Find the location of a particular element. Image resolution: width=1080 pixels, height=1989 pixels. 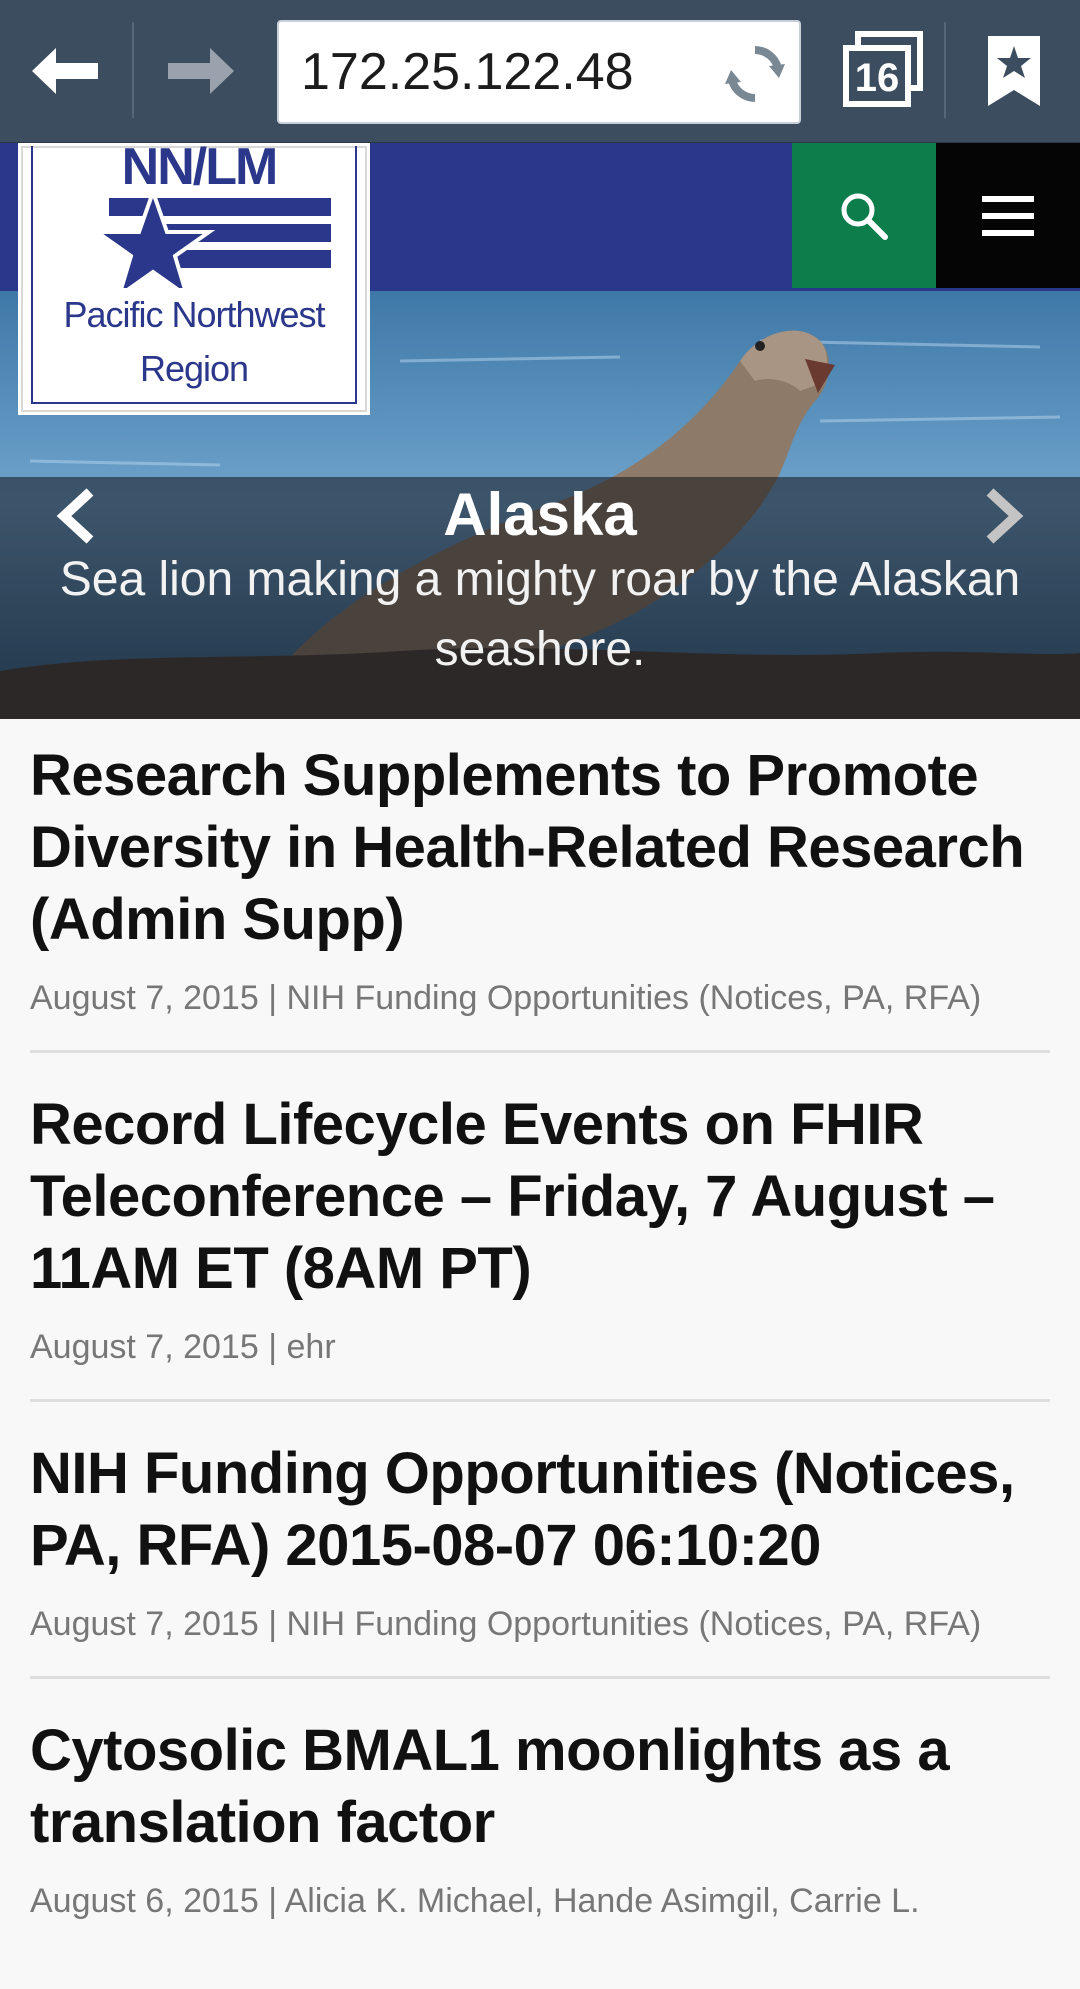

search-icon is located at coordinates (864, 216).